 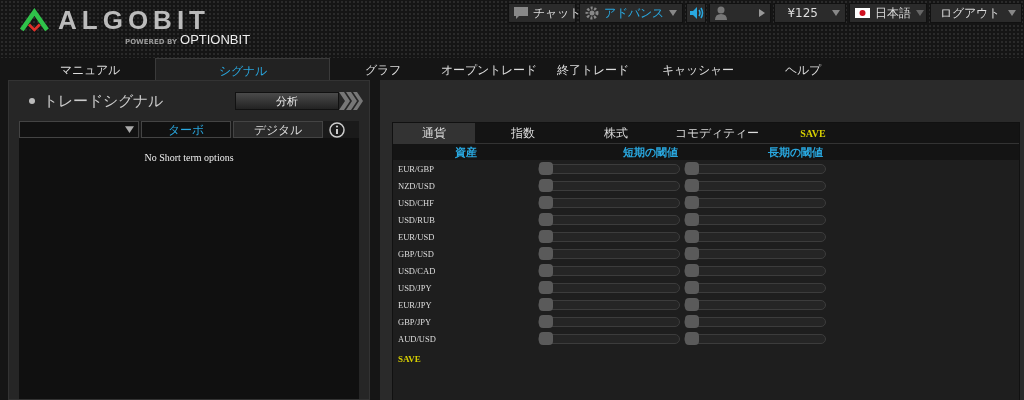 What do you see at coordinates (521, 13) in the screenshot?
I see `chat-icon` at bounding box center [521, 13].